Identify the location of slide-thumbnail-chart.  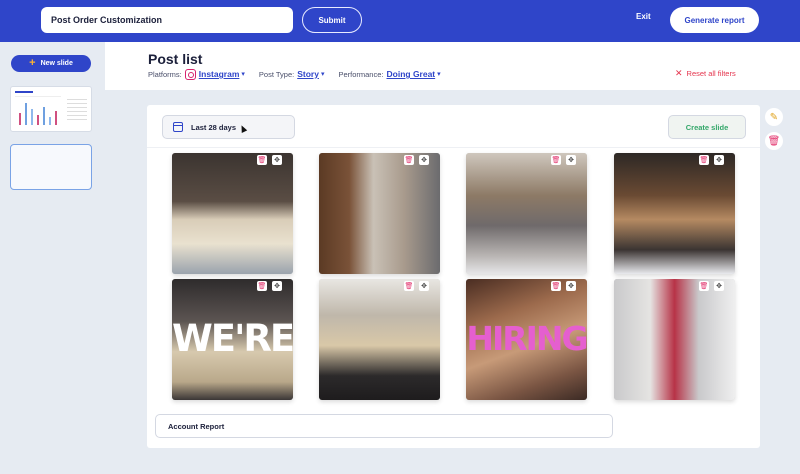
(51, 108).